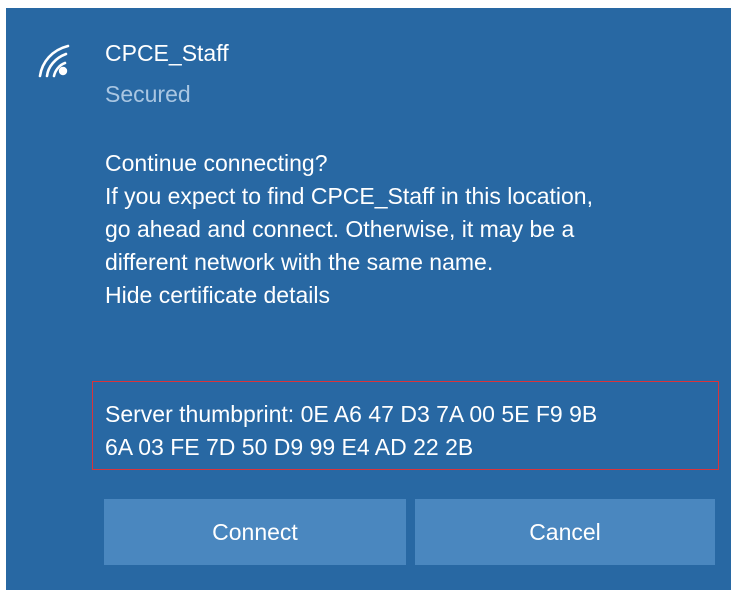 The image size is (731, 590). What do you see at coordinates (148, 94) in the screenshot?
I see `network-security-status: Secured` at bounding box center [148, 94].